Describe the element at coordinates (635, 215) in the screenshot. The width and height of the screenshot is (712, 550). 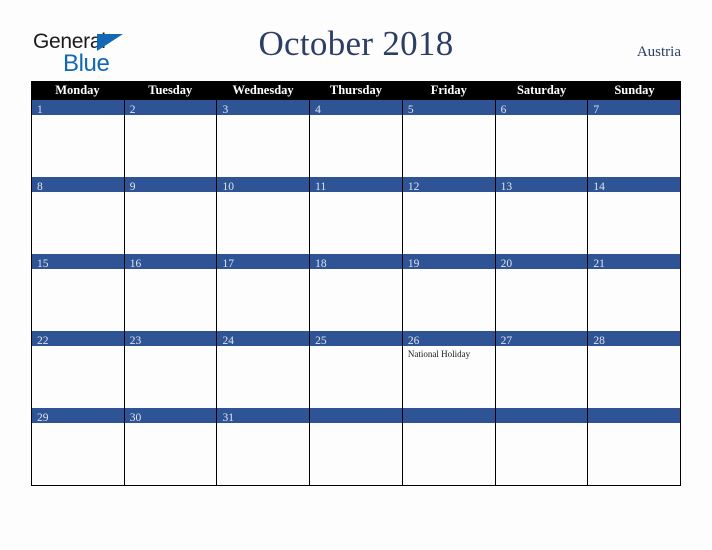
I see `day-cell: 14` at that location.